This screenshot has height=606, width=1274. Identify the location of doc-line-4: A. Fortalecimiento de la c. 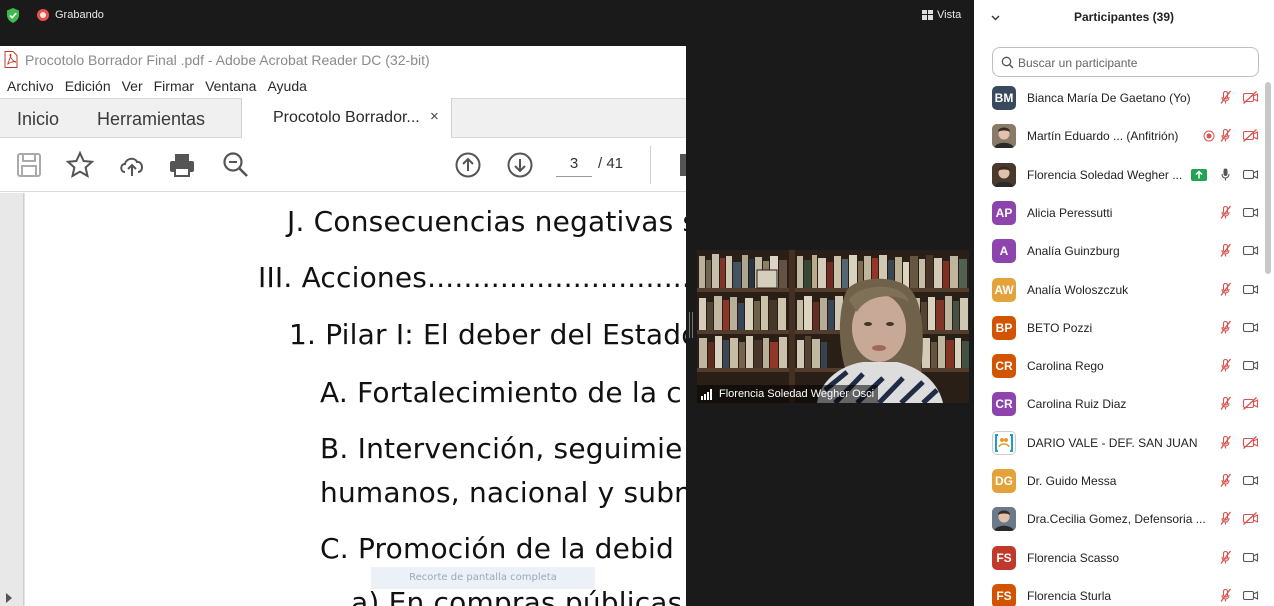
(501, 392).